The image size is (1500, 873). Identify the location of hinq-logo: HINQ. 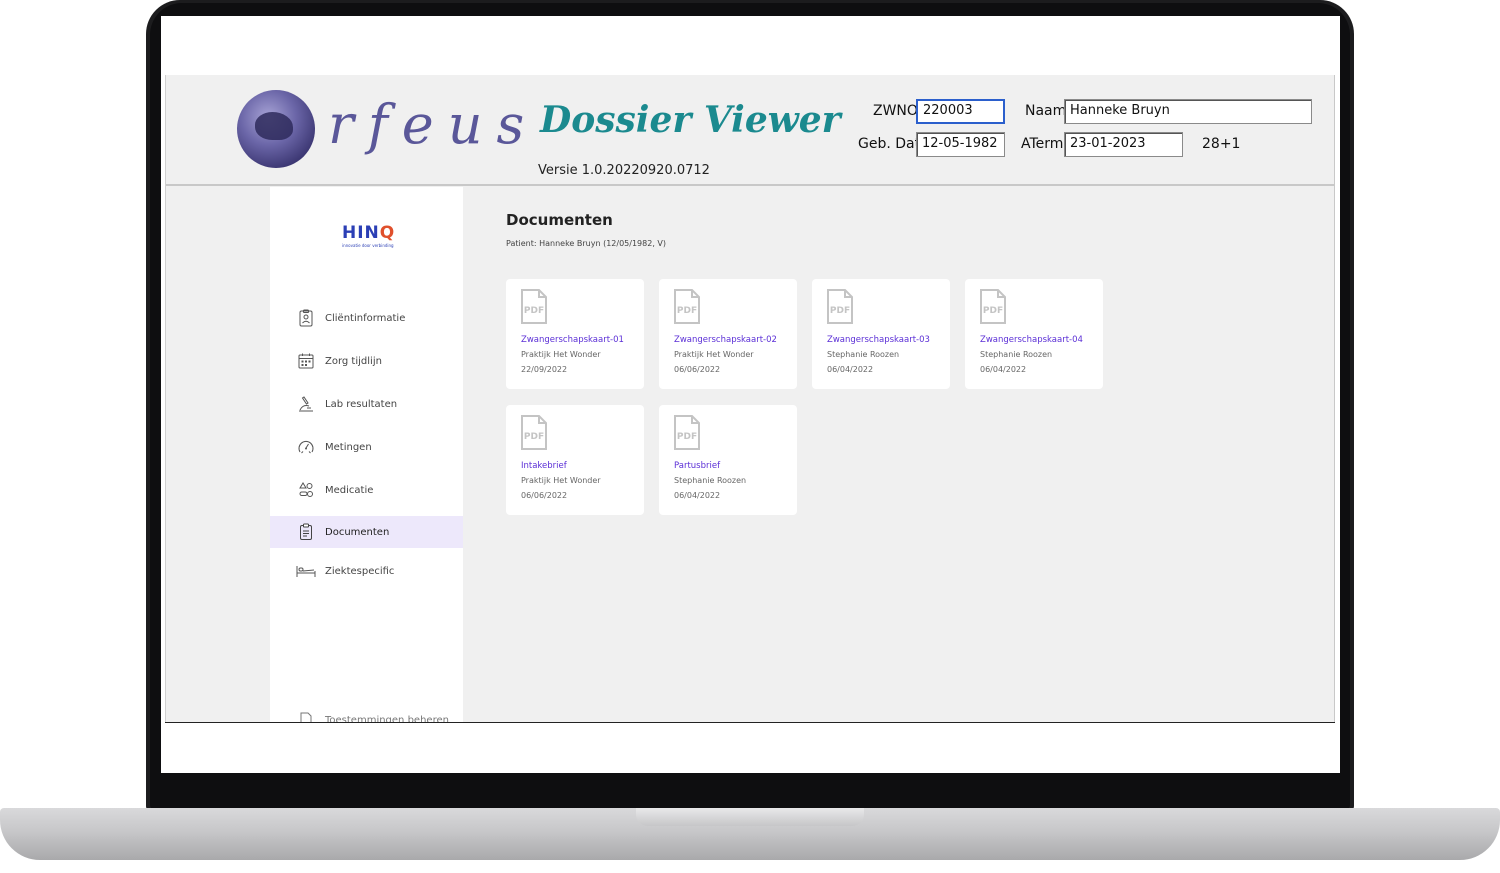
(368, 233).